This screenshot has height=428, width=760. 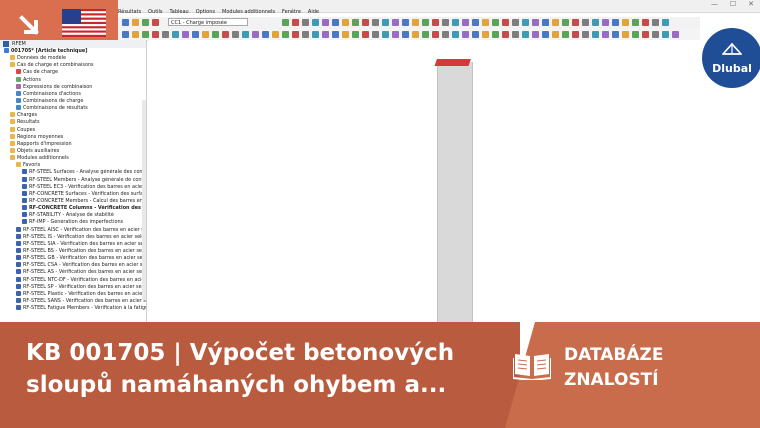 I want to click on tree-item: Rapports d'impression, so click(x=73, y=144).